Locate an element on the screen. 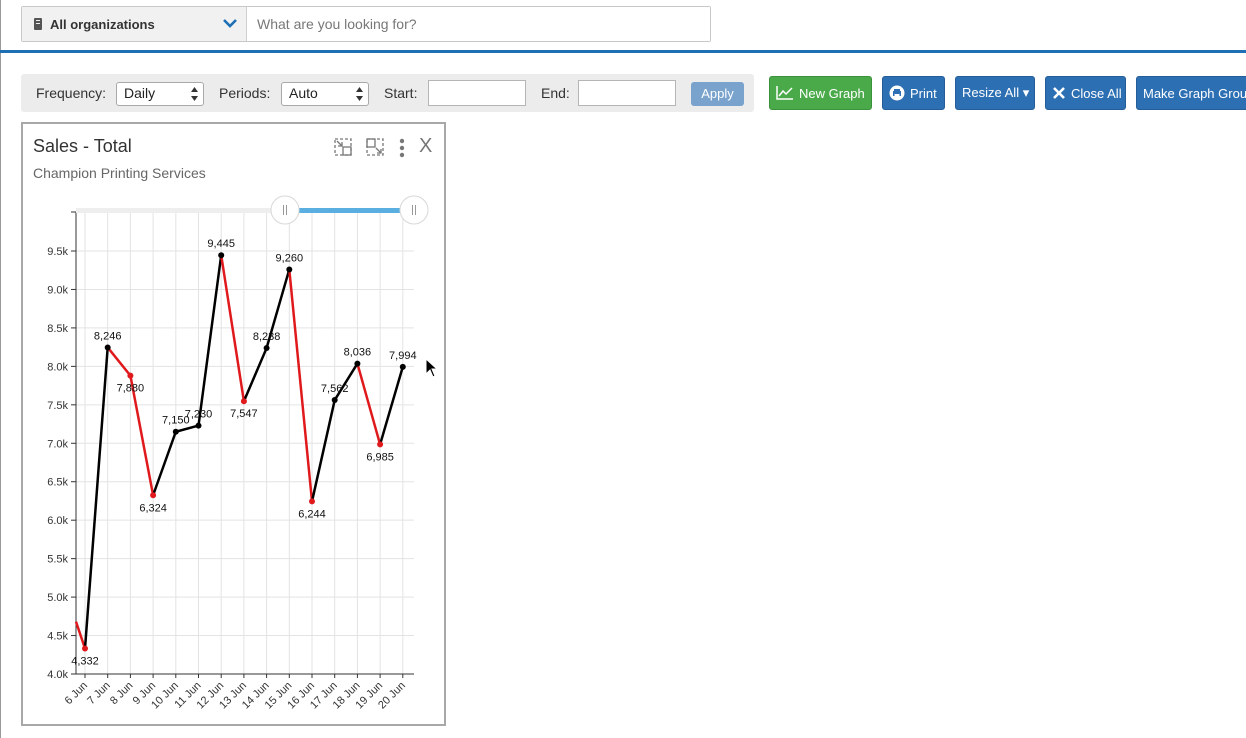  print-button: Print is located at coordinates (913, 93).